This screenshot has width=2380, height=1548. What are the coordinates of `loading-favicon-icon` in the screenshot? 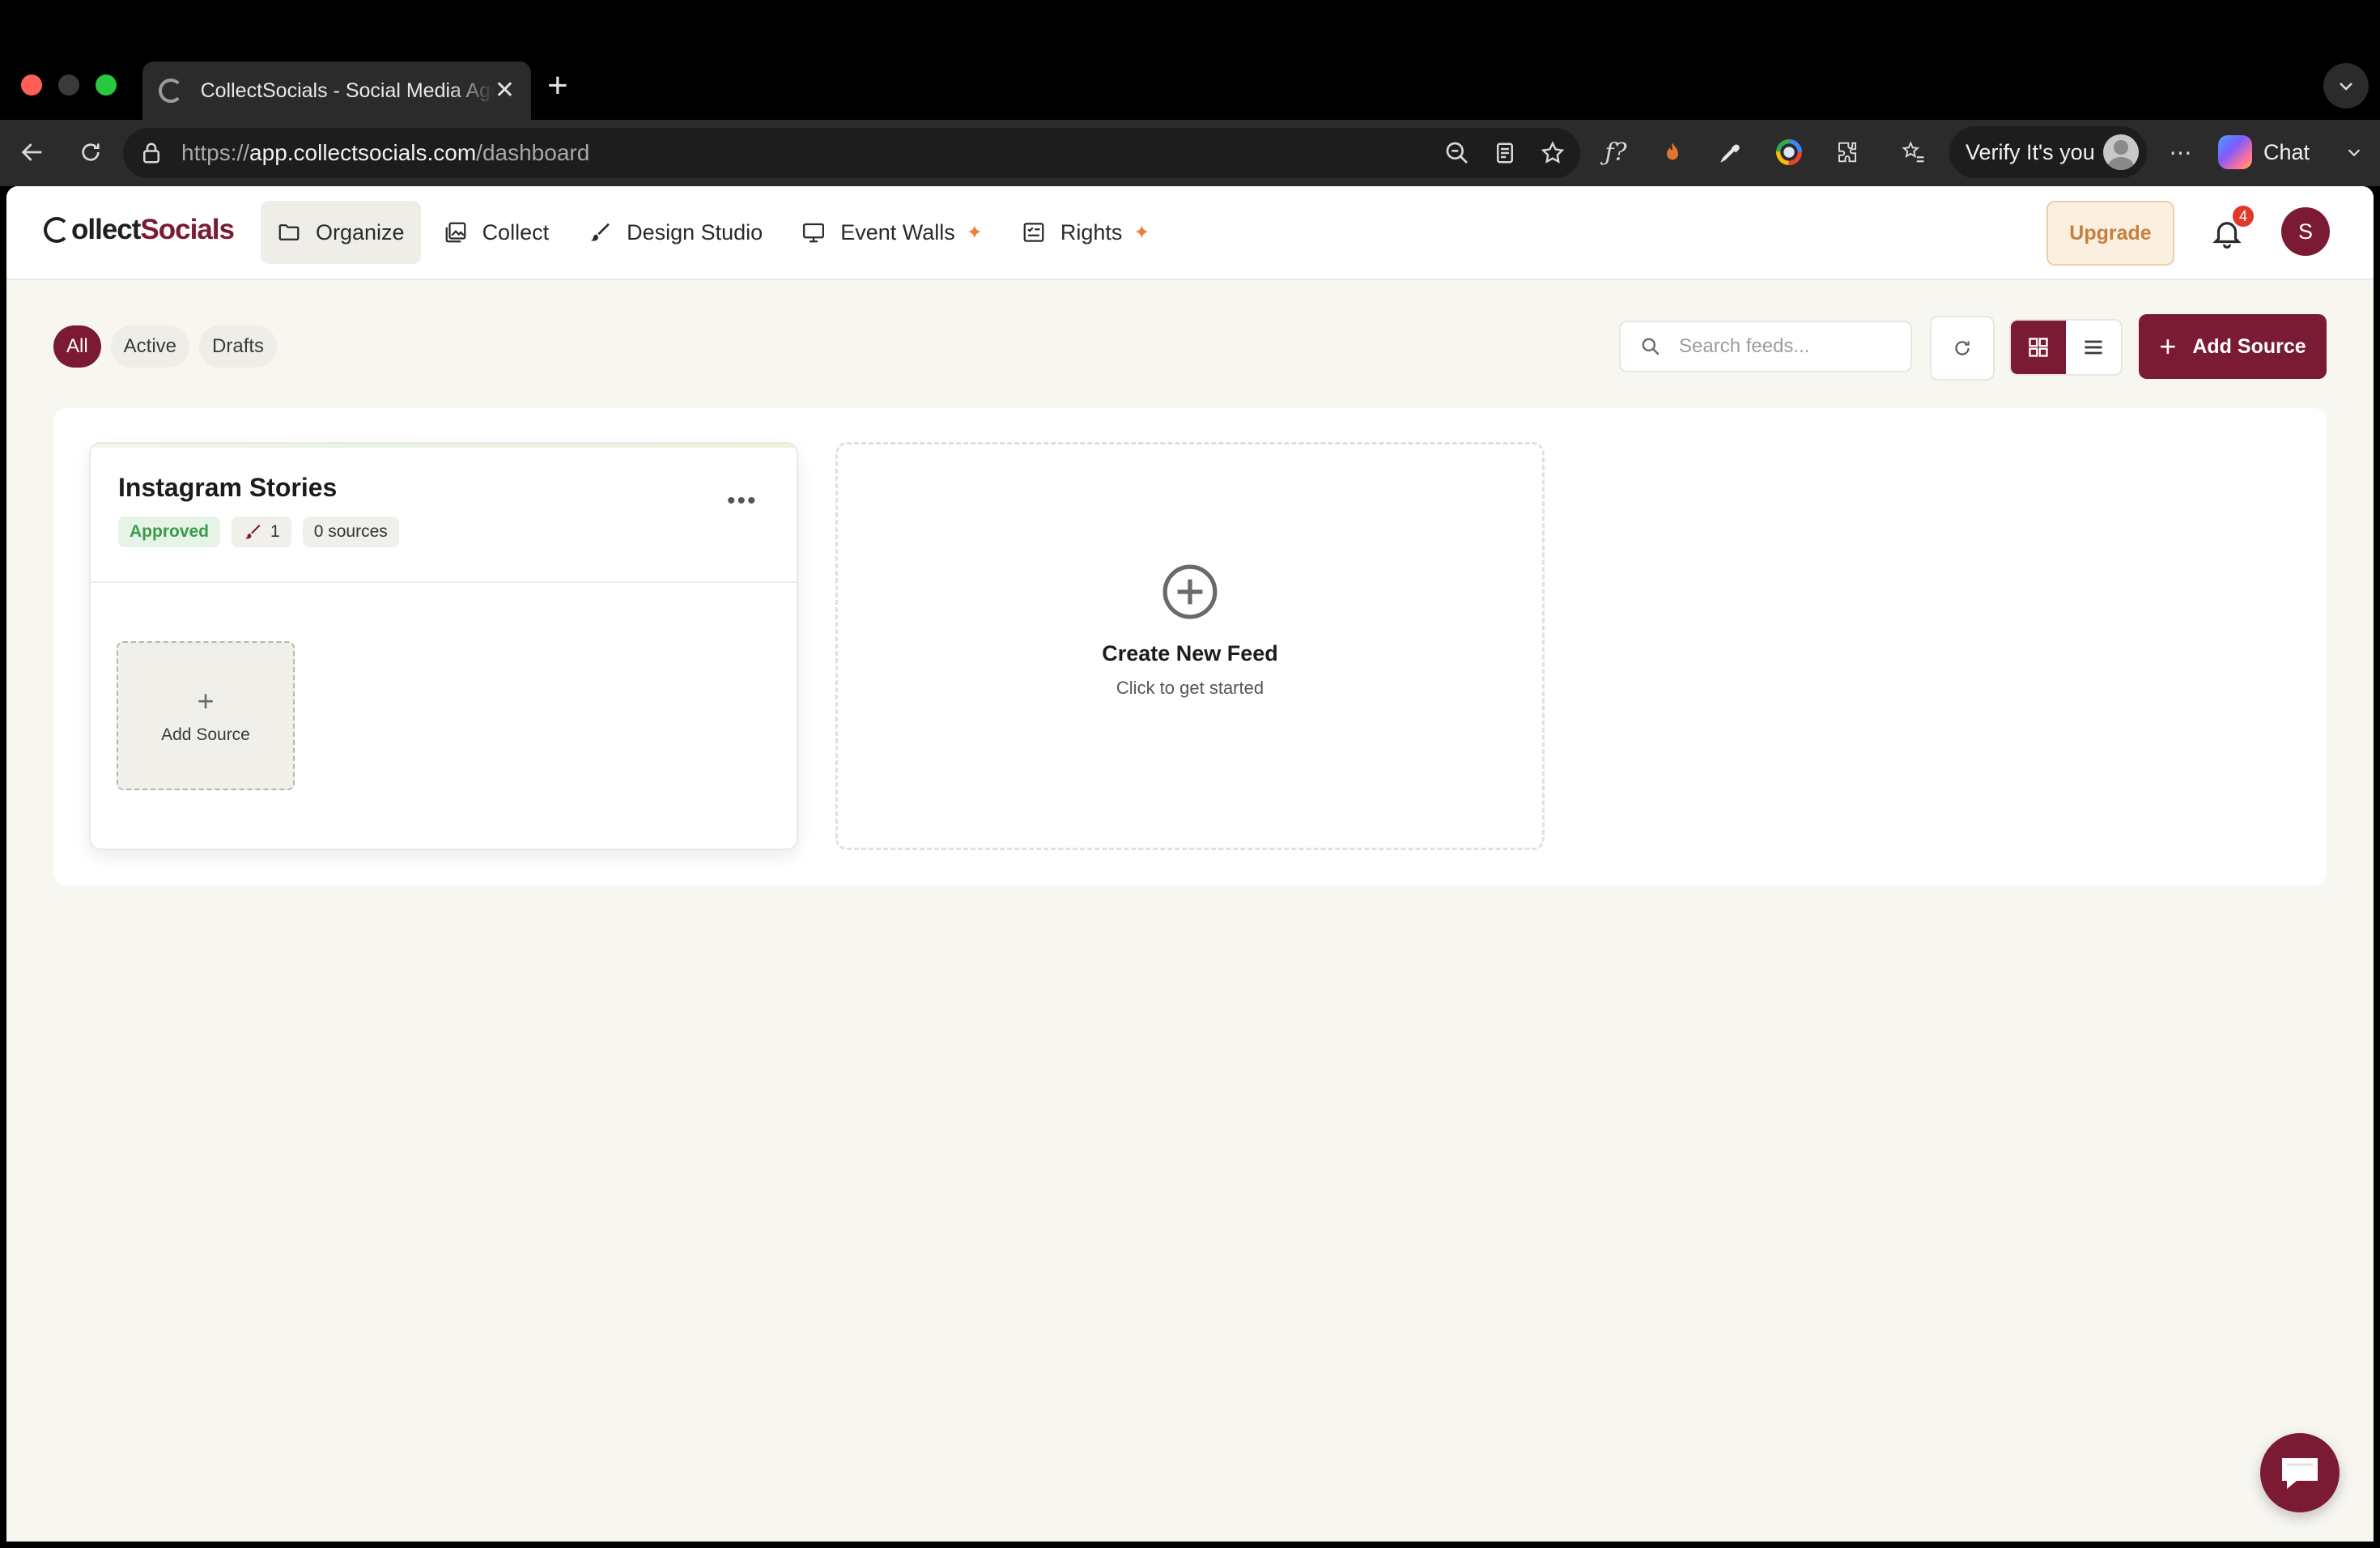 It's located at (171, 91).